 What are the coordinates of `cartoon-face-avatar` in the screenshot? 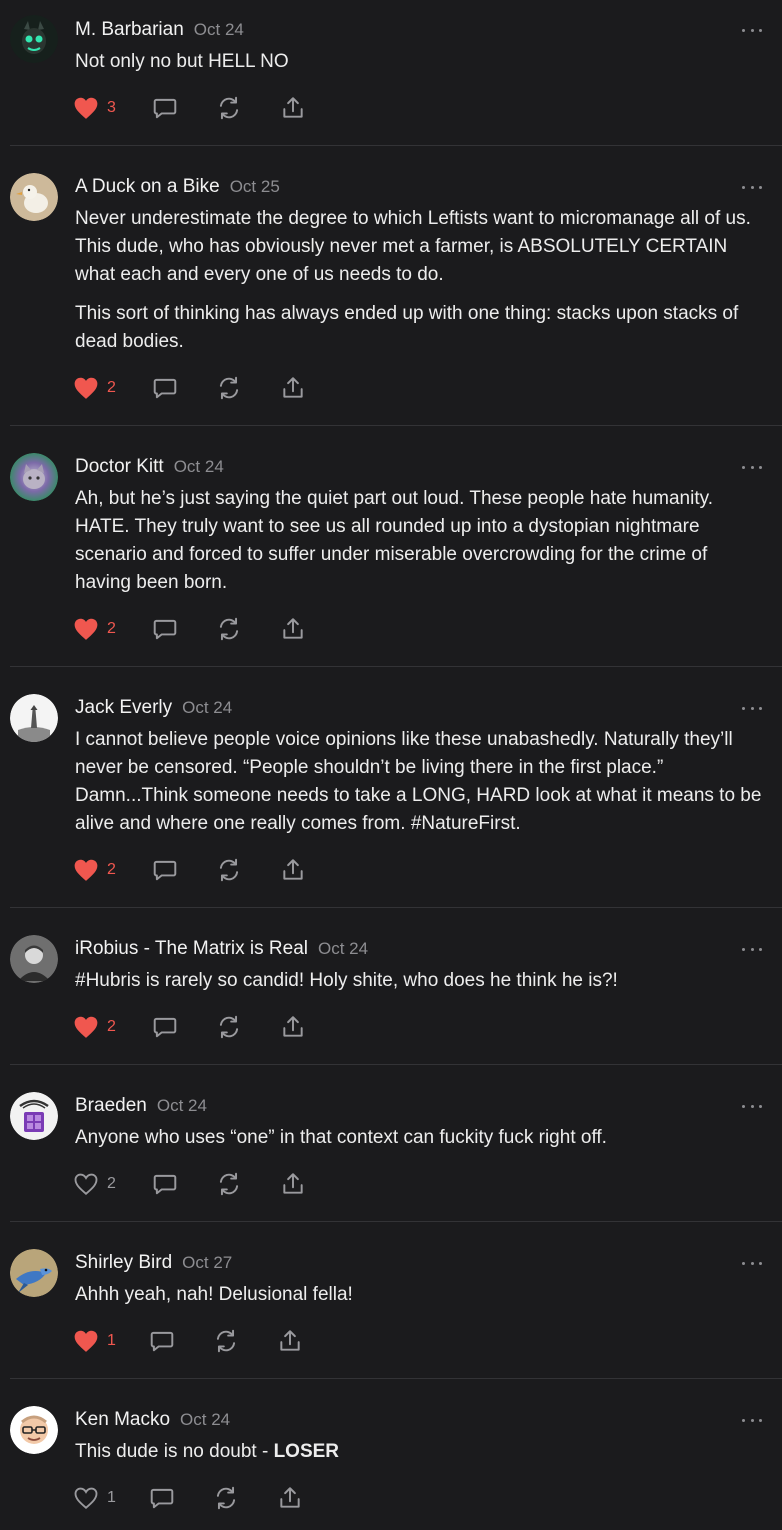 It's located at (34, 1430).